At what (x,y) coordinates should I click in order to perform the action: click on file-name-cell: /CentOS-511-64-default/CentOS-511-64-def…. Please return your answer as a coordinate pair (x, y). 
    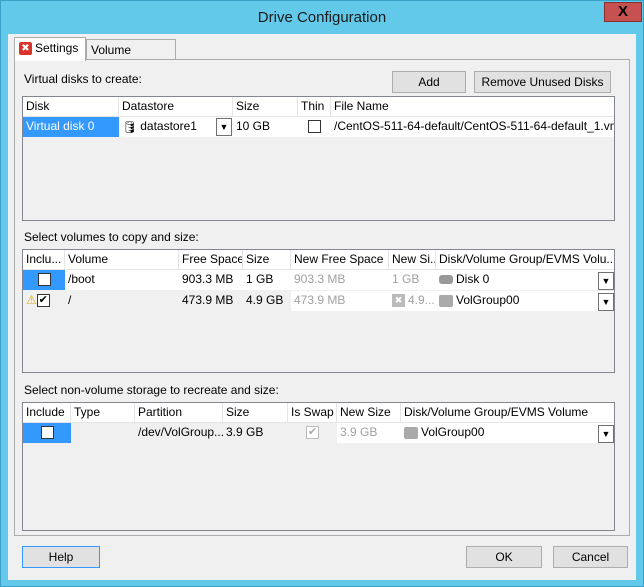
    Looking at the image, I should click on (472, 127).